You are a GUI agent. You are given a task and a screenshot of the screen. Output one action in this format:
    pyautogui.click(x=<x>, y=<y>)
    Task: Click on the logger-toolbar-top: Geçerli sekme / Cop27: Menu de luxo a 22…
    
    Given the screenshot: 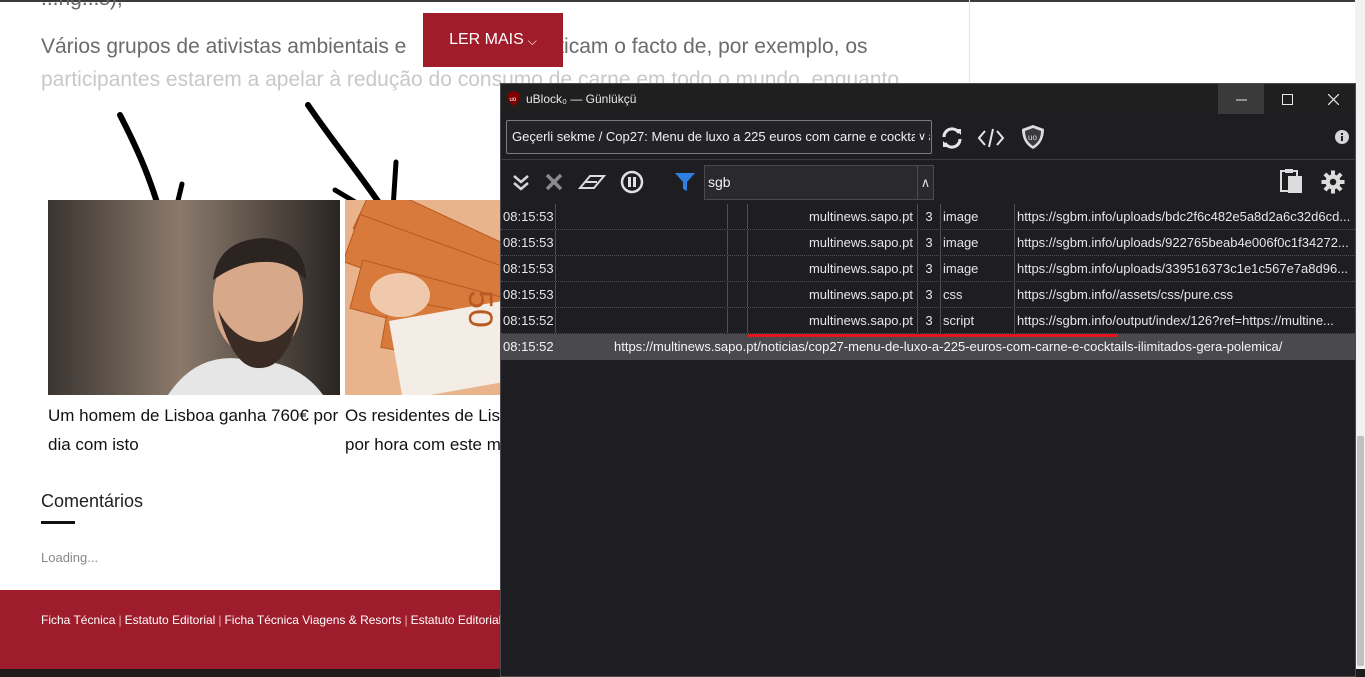 What is the action you would take?
    pyautogui.click(x=928, y=137)
    